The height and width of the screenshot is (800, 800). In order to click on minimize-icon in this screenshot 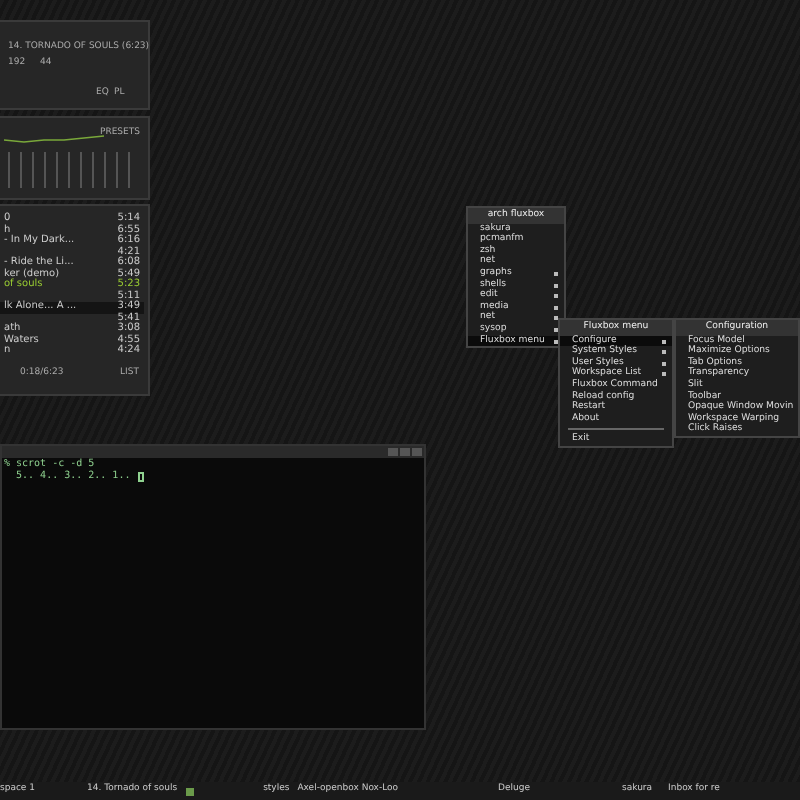, I will do `click(393, 452)`.